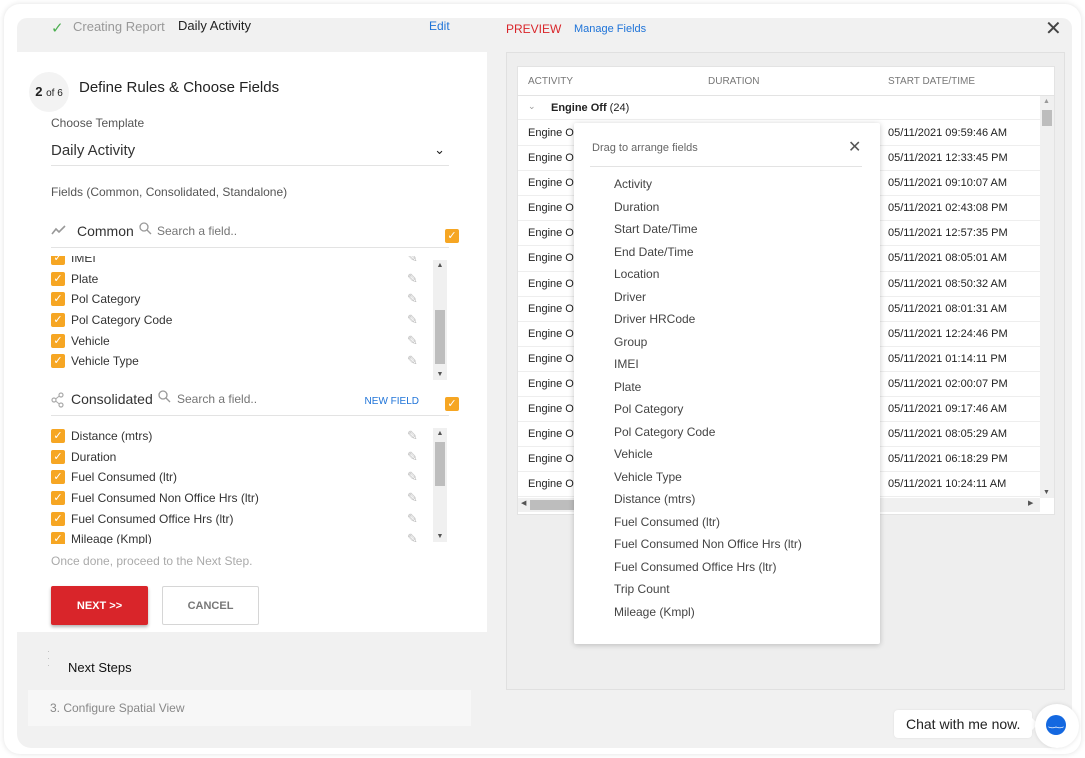 The height and width of the screenshot is (758, 1085). I want to click on edit-link: Edit, so click(439, 26).